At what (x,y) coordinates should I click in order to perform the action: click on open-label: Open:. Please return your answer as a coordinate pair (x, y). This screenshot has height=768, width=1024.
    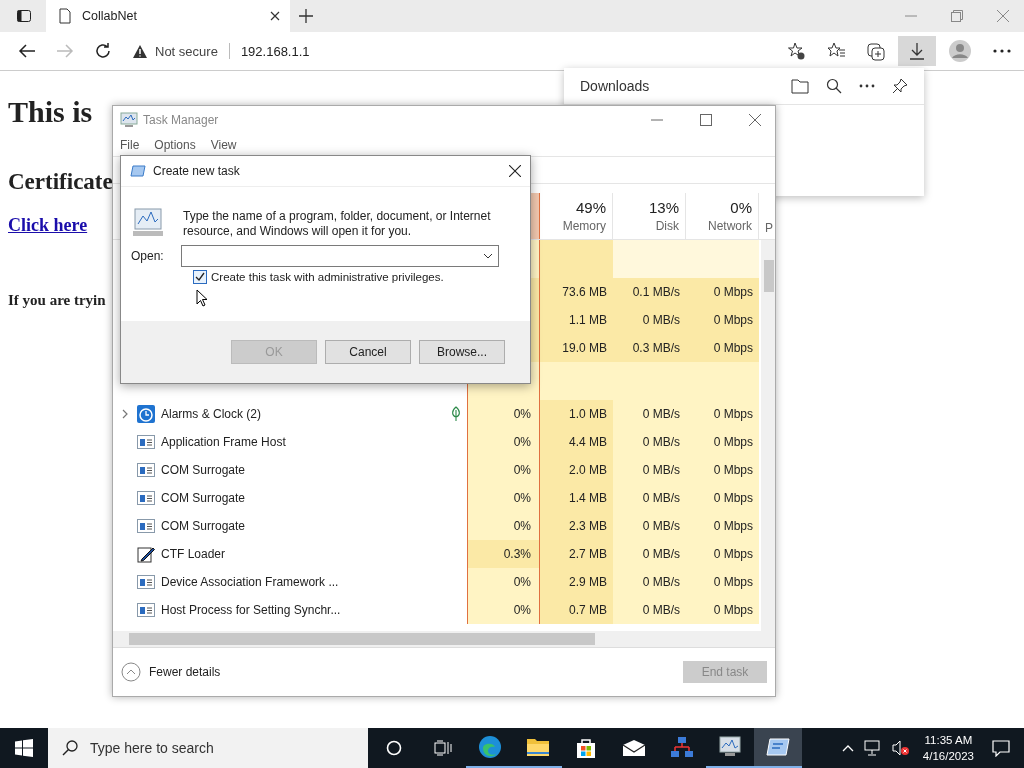
    Looking at the image, I should click on (148, 256).